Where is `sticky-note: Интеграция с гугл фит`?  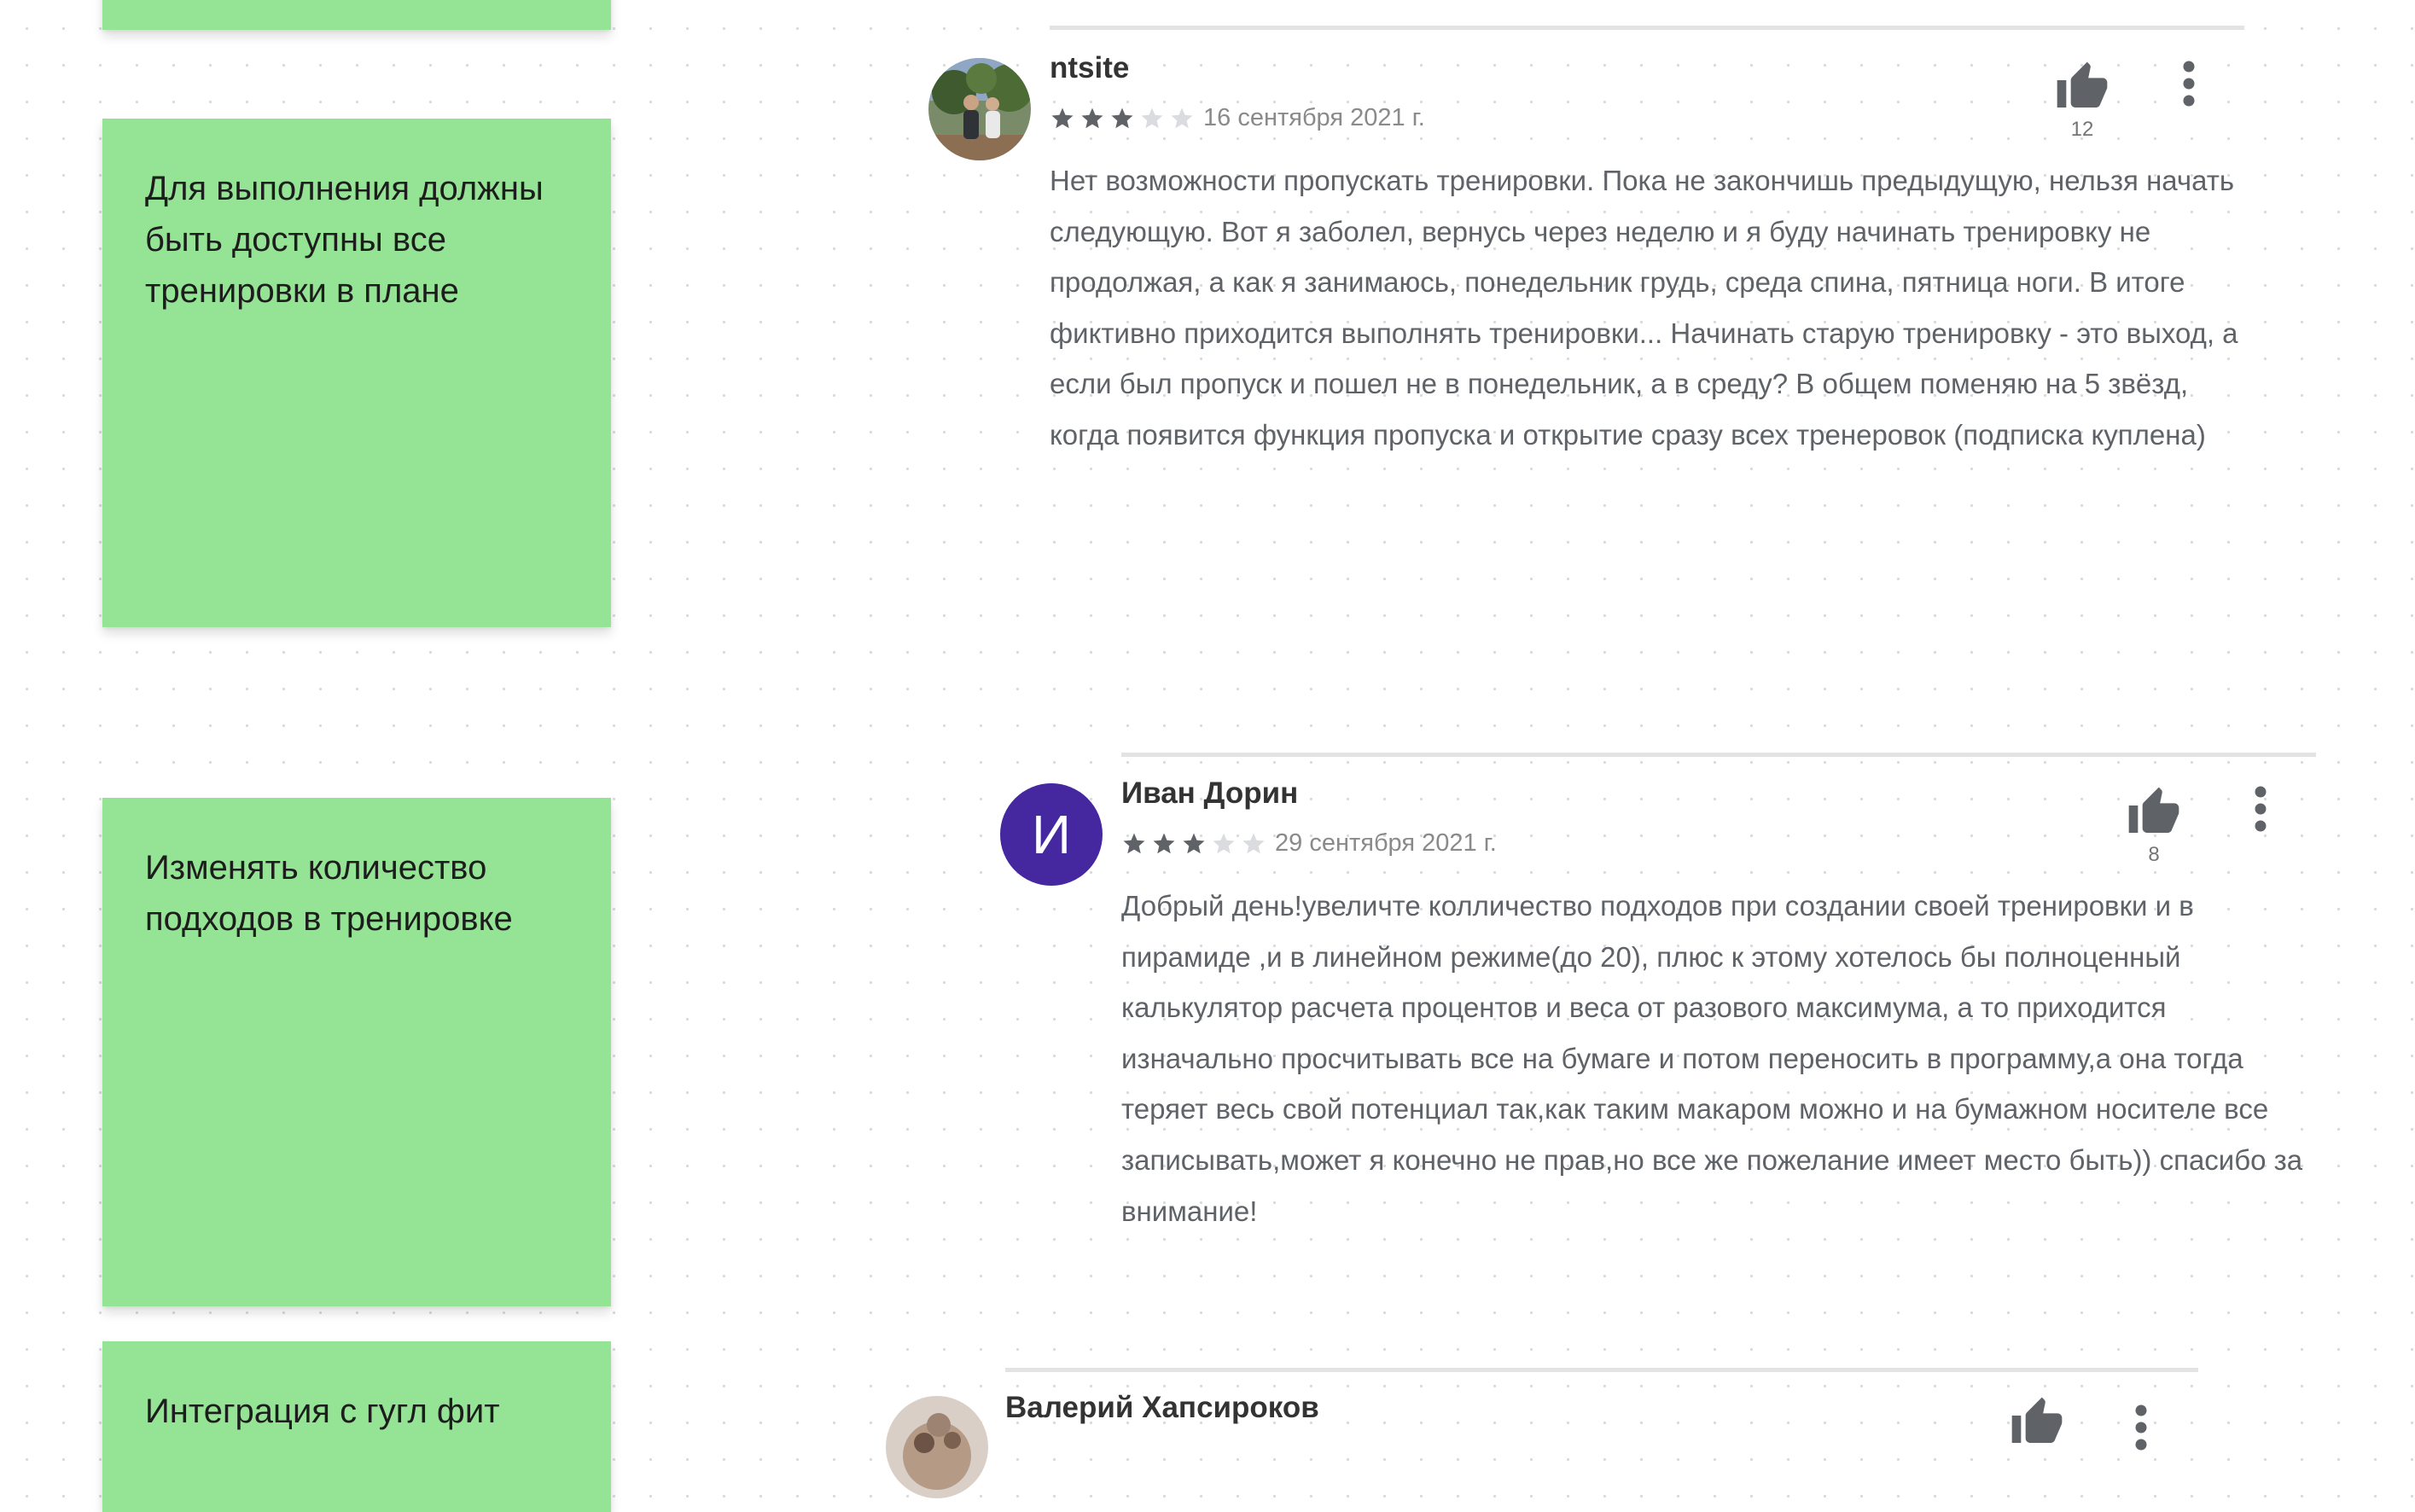
sticky-note: Интеграция с гугл фит is located at coordinates (356, 1426).